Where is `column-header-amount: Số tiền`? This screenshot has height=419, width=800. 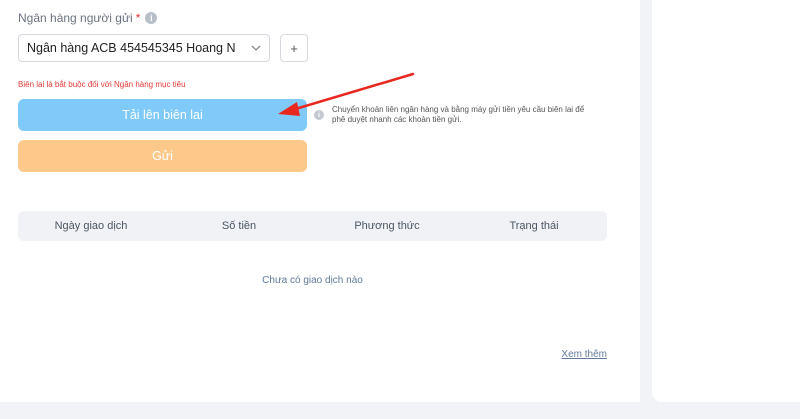 column-header-amount: Số tiền is located at coordinates (239, 226).